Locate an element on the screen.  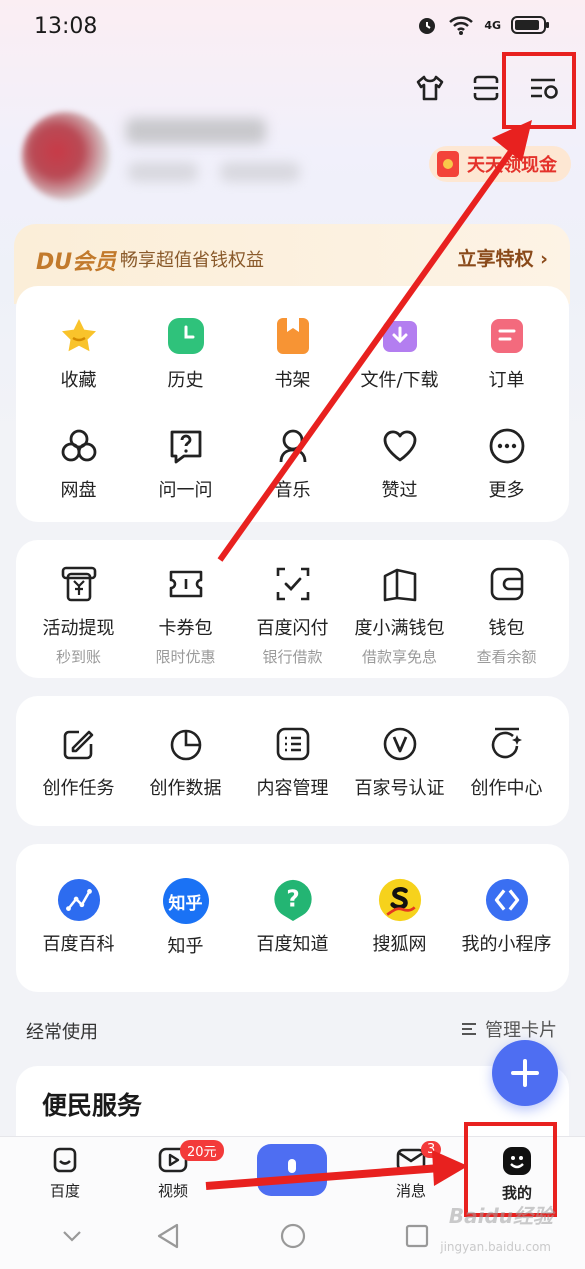
status-time: 13:08 is located at coordinates (66, 26).